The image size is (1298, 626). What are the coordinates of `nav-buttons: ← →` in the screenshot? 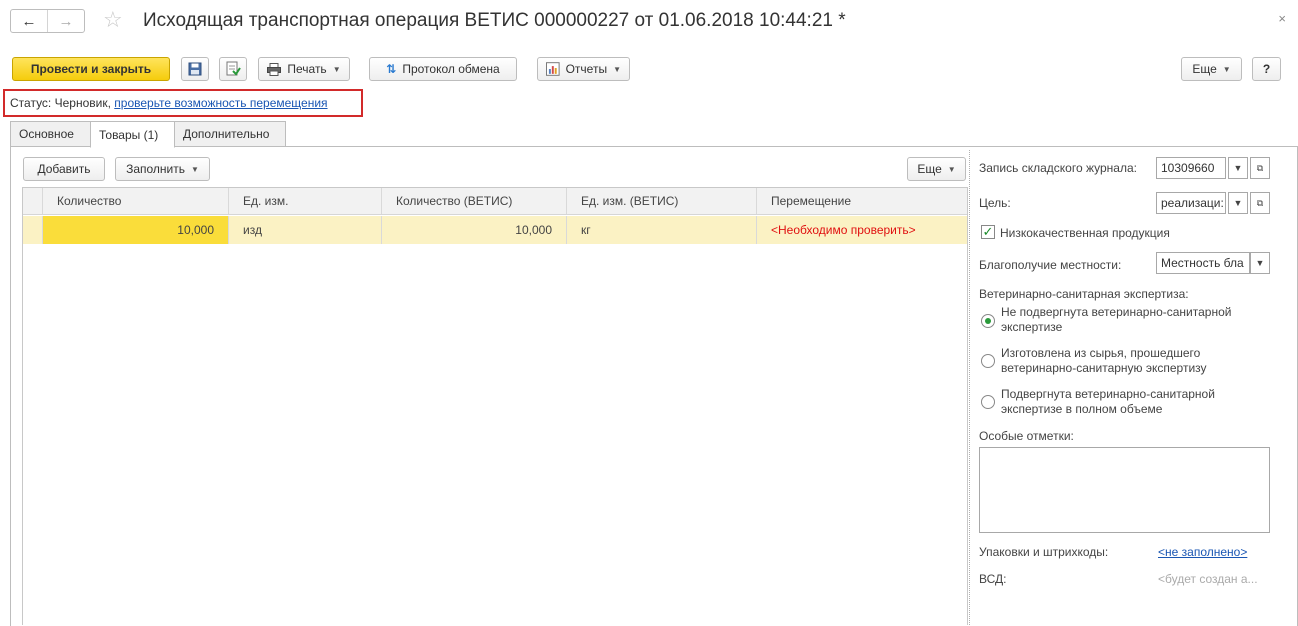 It's located at (47, 21).